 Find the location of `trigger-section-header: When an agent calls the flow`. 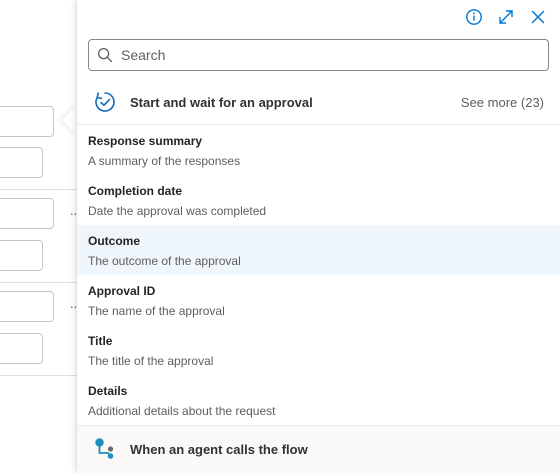

trigger-section-header: When an agent calls the flow is located at coordinates (318, 449).